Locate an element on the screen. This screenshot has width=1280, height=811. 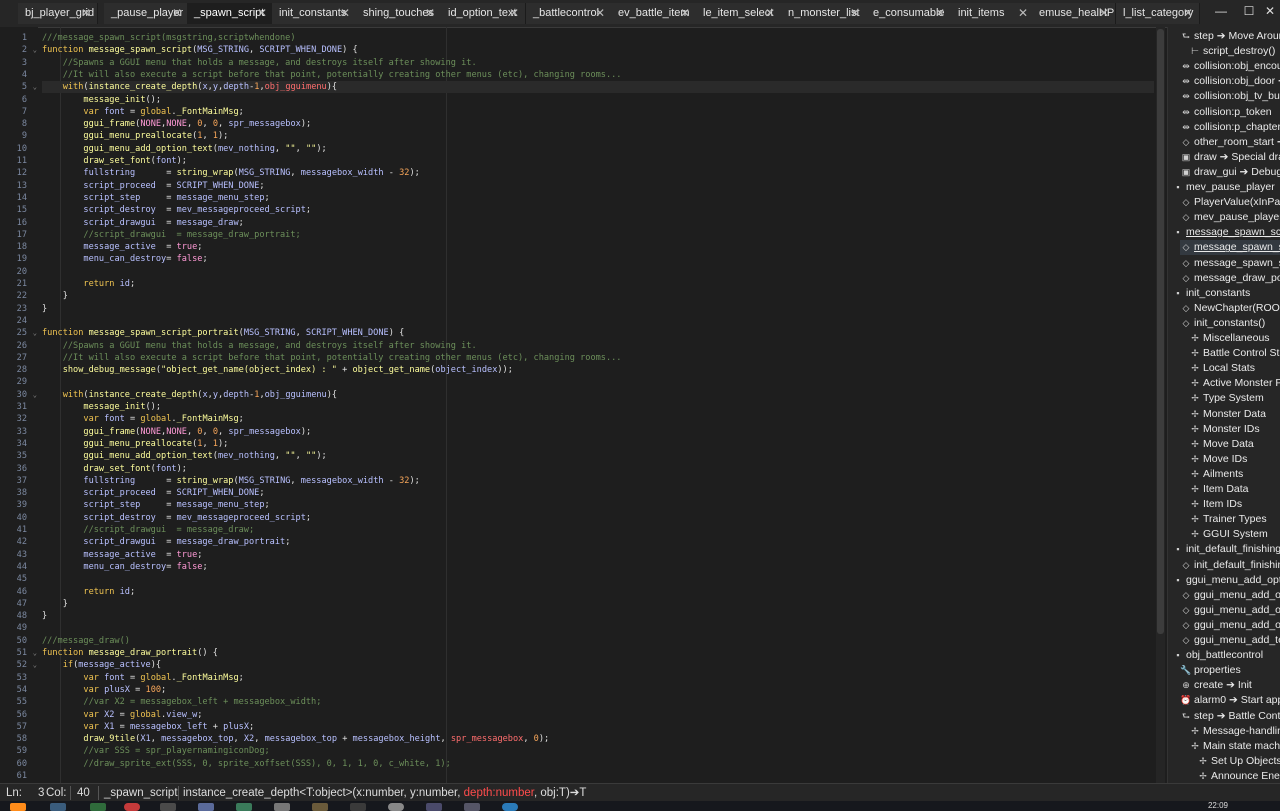
tab-12: init_items ✕ is located at coordinates (993, 13).